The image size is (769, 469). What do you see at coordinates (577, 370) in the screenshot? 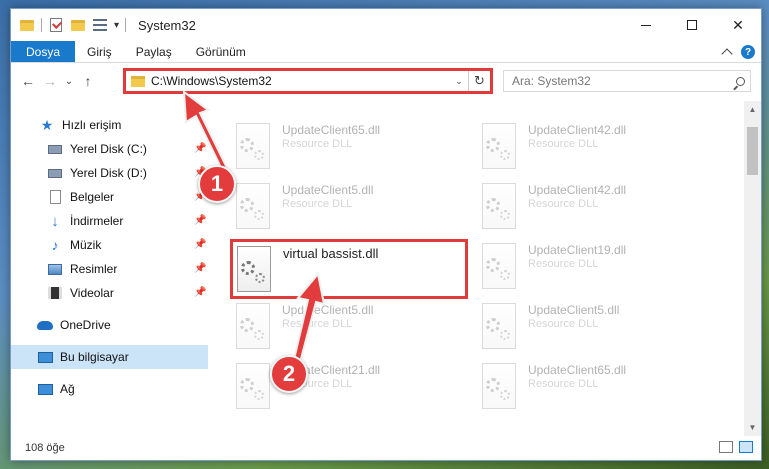
I see `file-name: UpdateClient65.dll` at bounding box center [577, 370].